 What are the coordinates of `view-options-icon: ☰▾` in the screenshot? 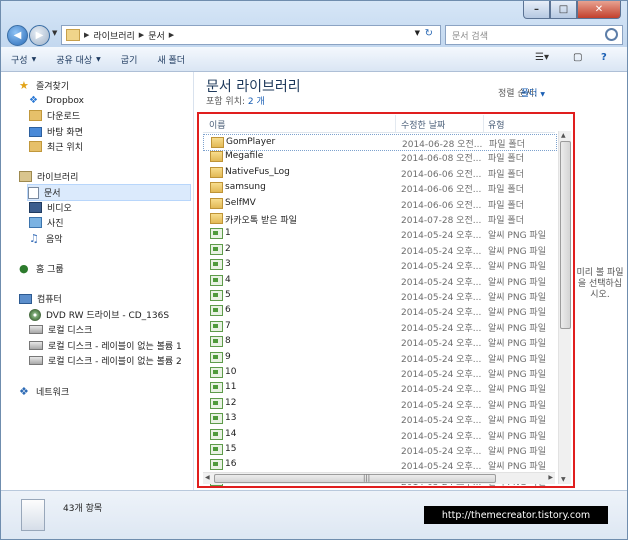 It's located at (542, 57).